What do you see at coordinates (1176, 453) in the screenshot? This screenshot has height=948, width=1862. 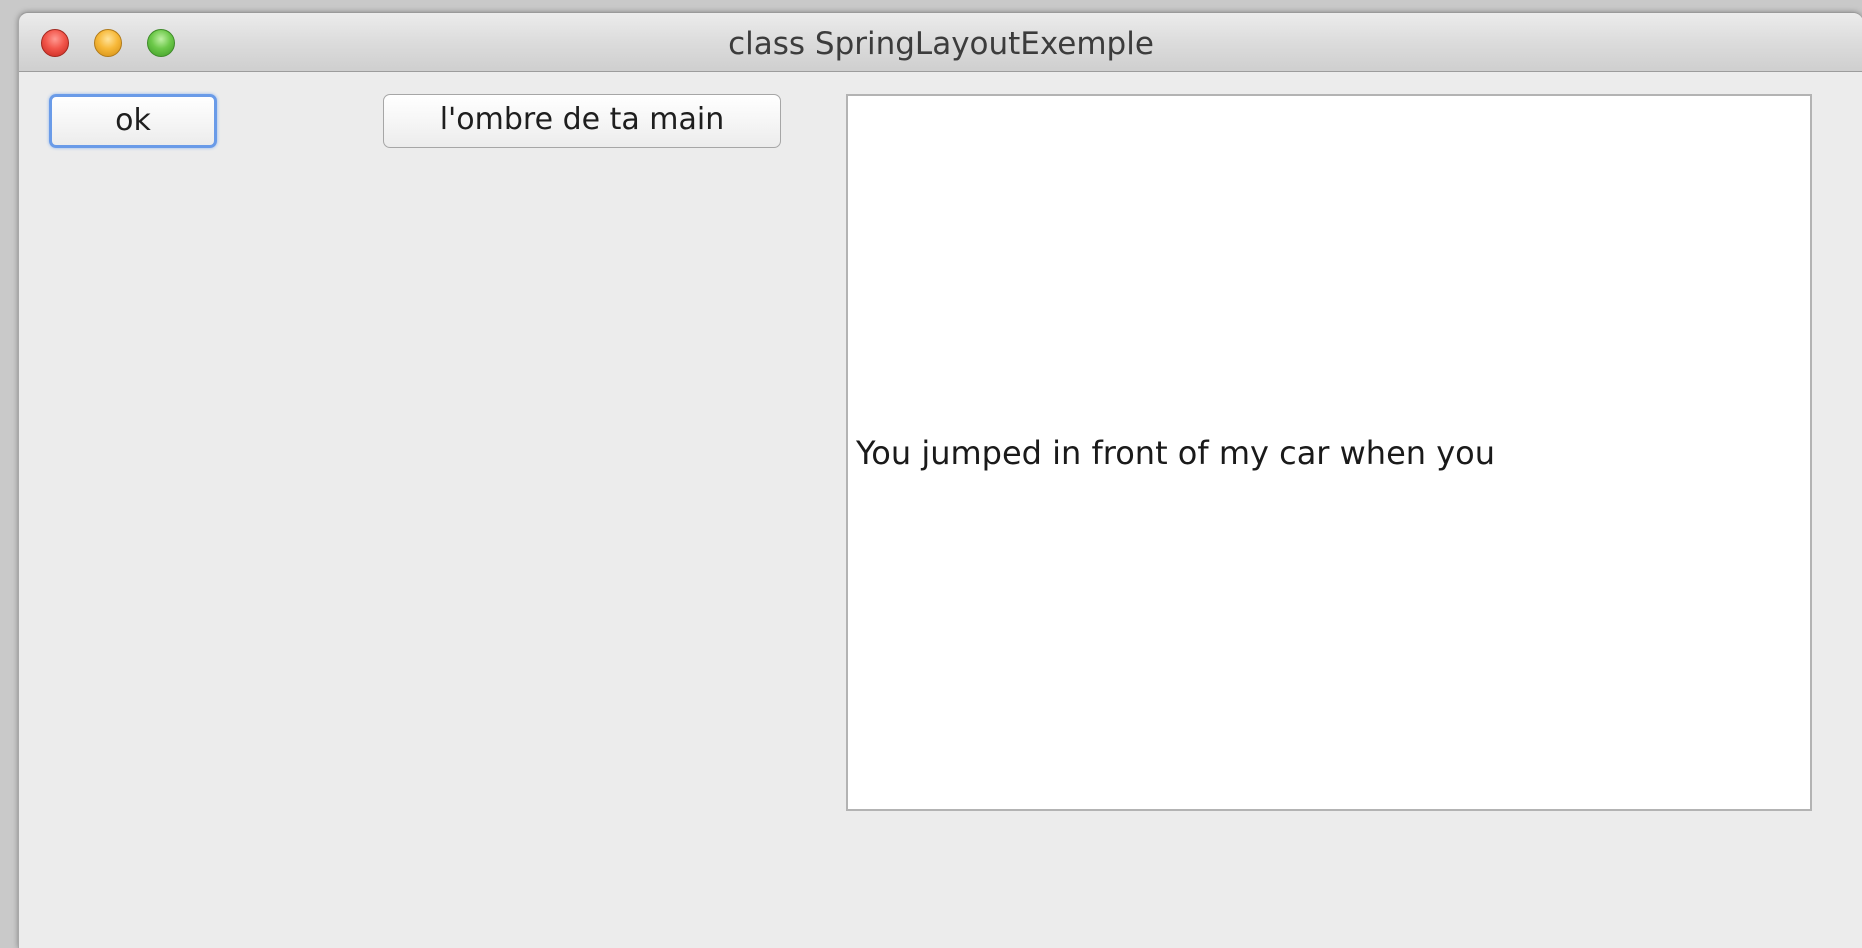 I see `text-area-content: You jumped in front of my car when you` at bounding box center [1176, 453].